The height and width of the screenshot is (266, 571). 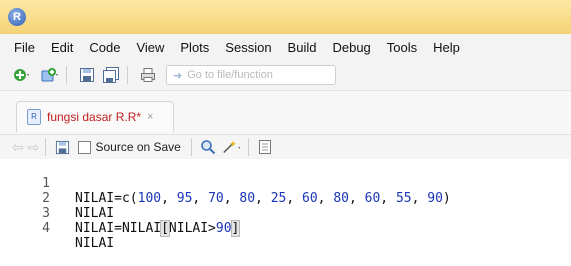 I want to click on r-file-icon: R, so click(x=34, y=117).